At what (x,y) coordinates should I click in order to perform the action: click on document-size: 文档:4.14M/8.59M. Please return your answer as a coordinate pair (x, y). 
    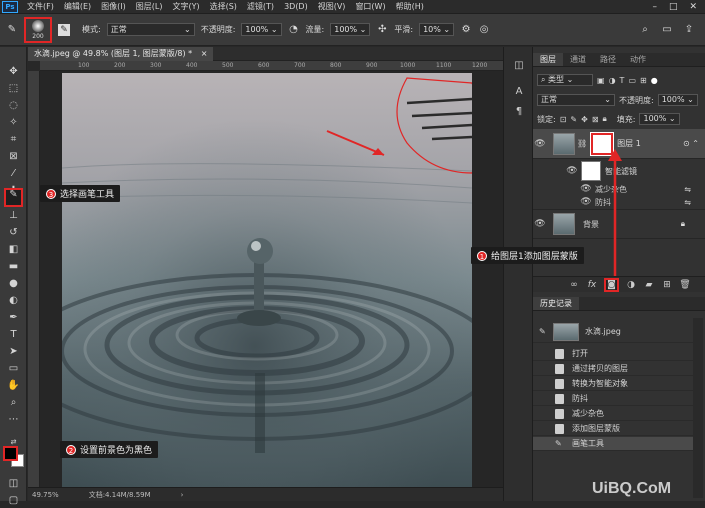
    Looking at the image, I should click on (120, 495).